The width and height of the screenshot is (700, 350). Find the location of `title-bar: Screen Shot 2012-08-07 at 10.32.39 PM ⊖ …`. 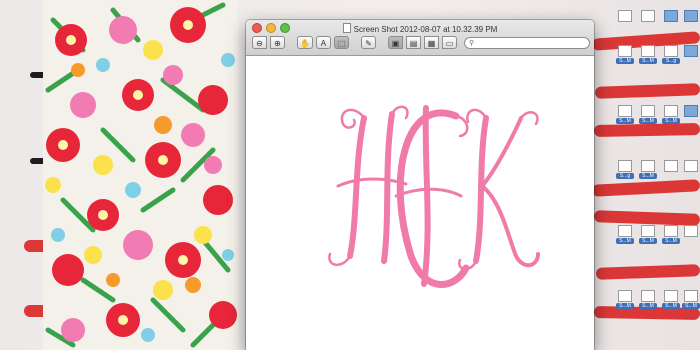

title-bar: Screen Shot 2012-08-07 at 10.32.39 PM ⊖ … is located at coordinates (420, 38).